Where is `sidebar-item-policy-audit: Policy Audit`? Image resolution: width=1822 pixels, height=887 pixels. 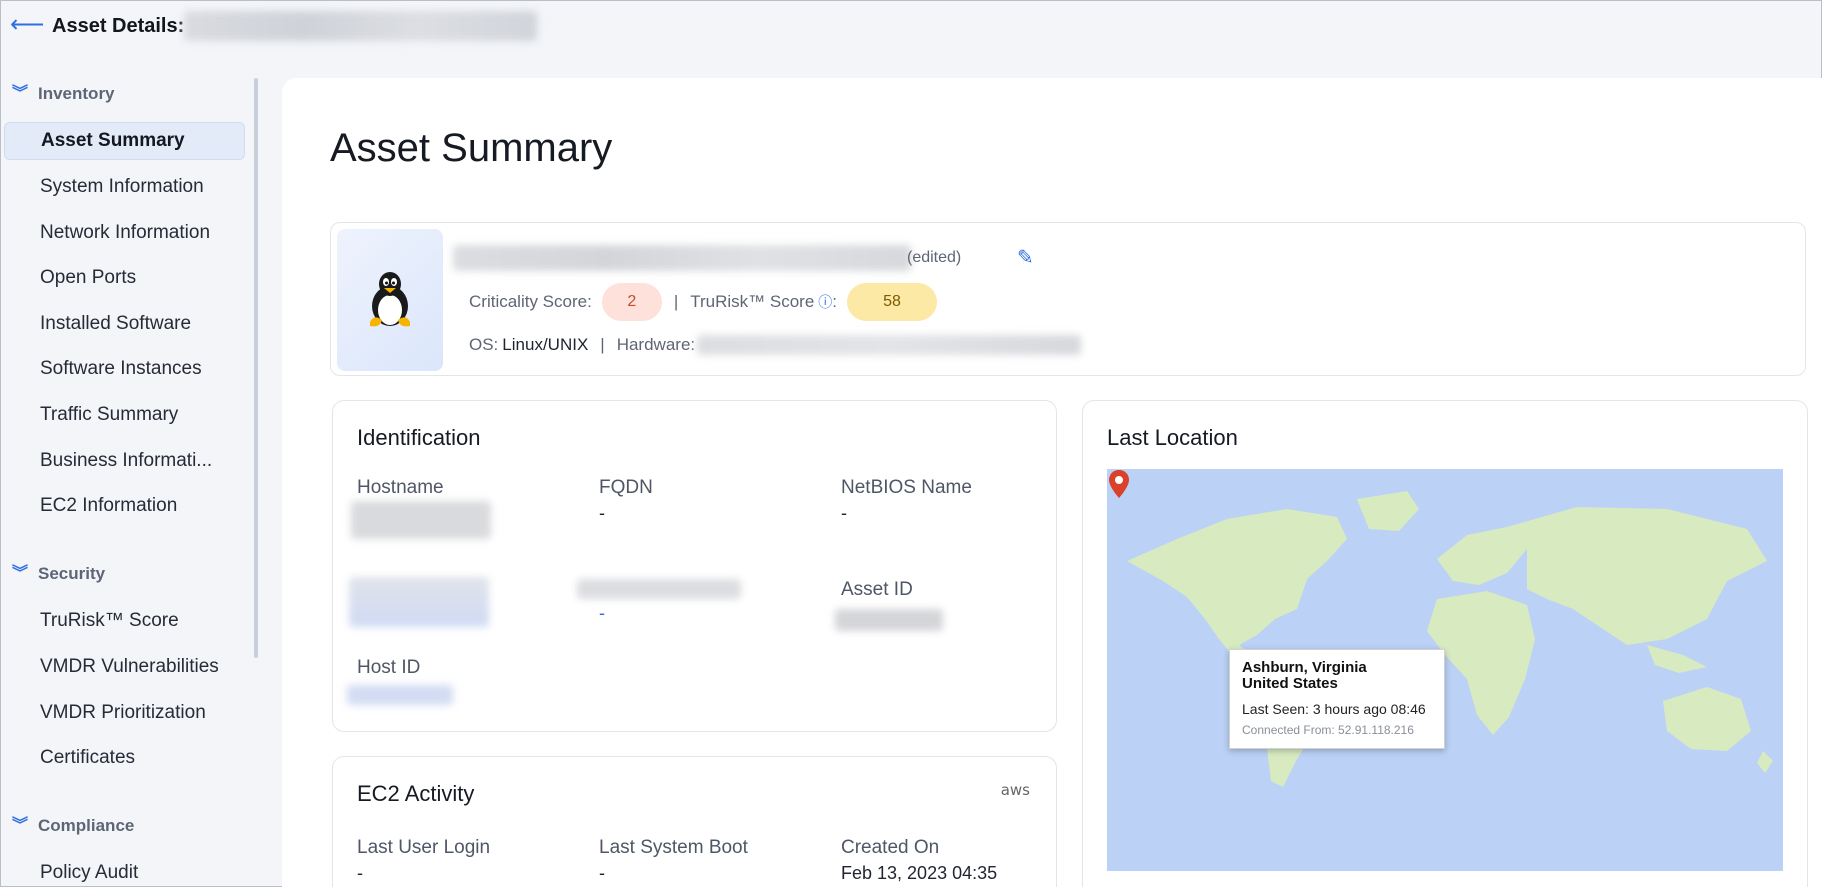
sidebar-item-policy-audit: Policy Audit is located at coordinates (124, 870).